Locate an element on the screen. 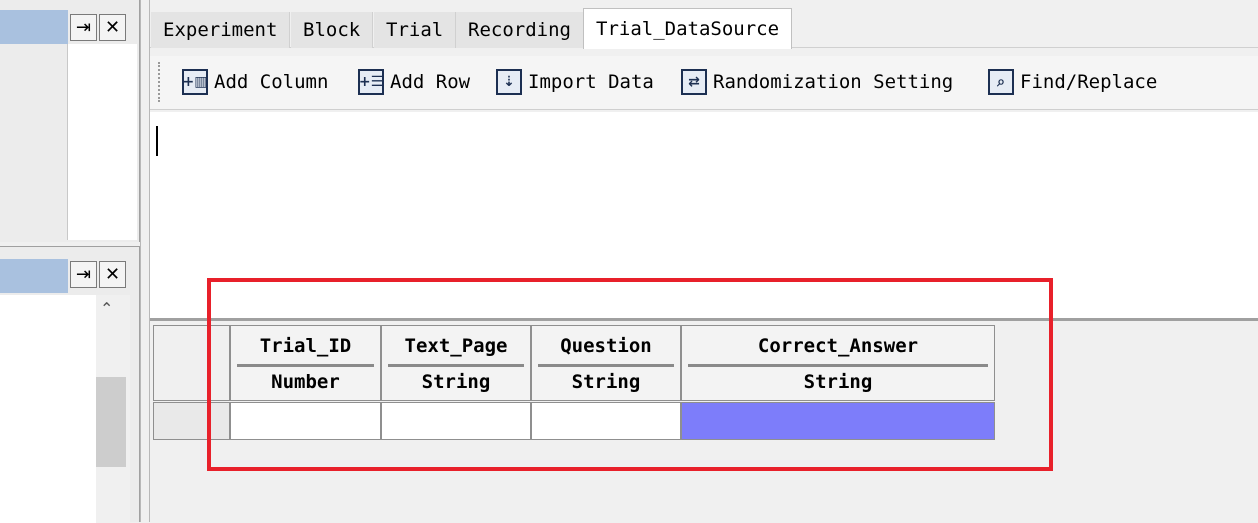 This screenshot has width=1258, height=523. import-data-icon: ⇣ is located at coordinates (509, 82).